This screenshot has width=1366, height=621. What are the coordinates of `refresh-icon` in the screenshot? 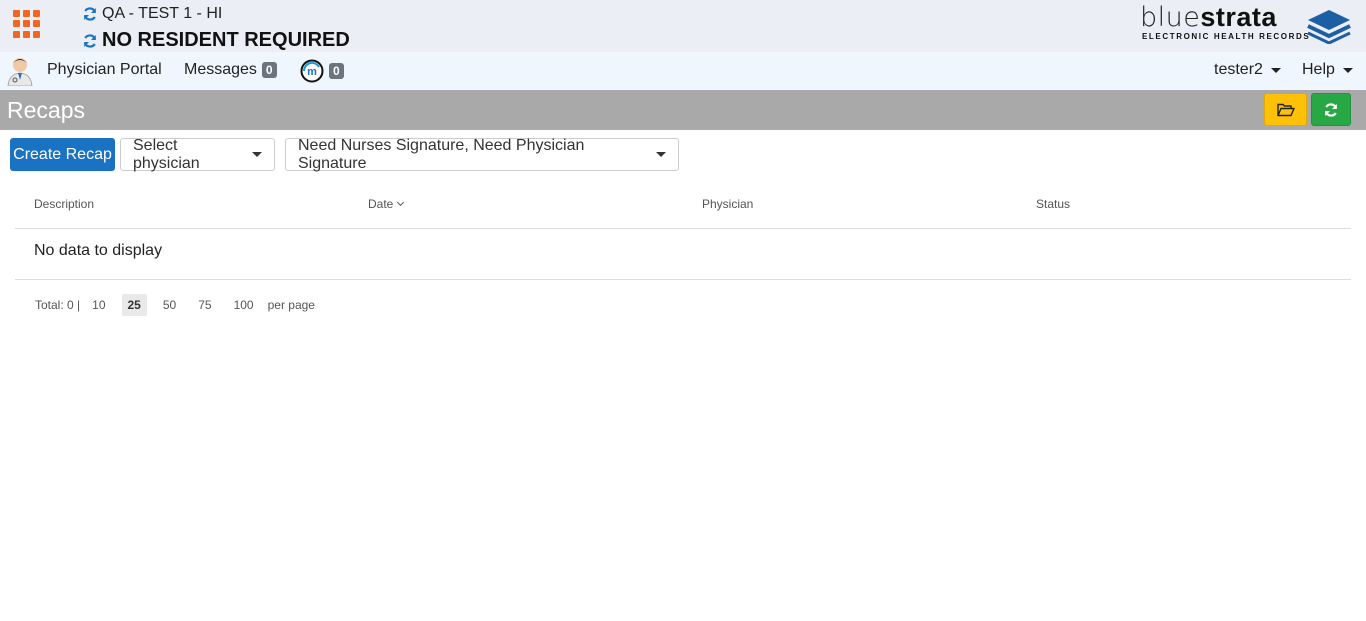 It's located at (1331, 109).